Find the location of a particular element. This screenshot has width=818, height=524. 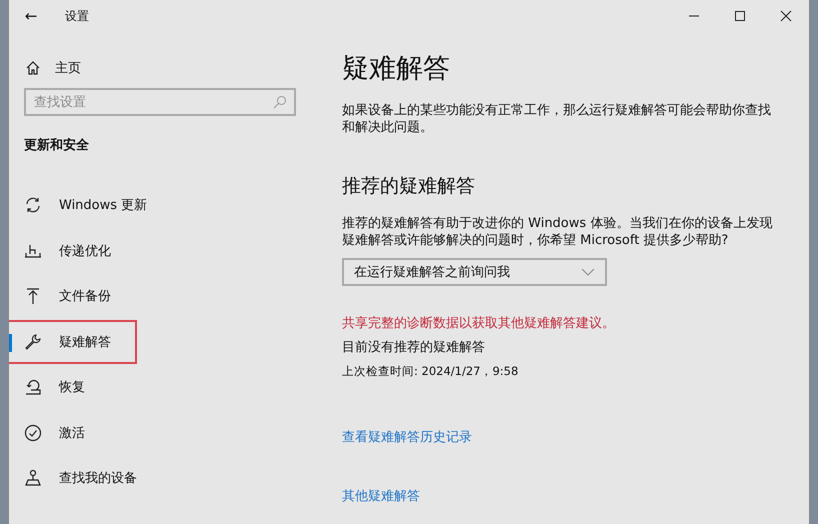

maximize-icon is located at coordinates (740, 16).